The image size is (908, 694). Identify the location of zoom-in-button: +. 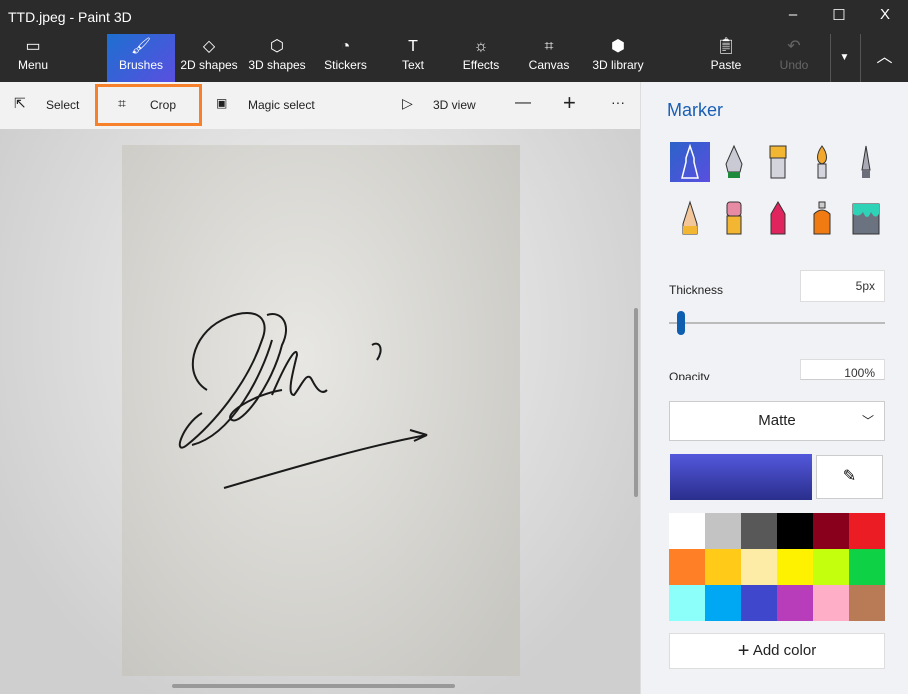
(569, 103).